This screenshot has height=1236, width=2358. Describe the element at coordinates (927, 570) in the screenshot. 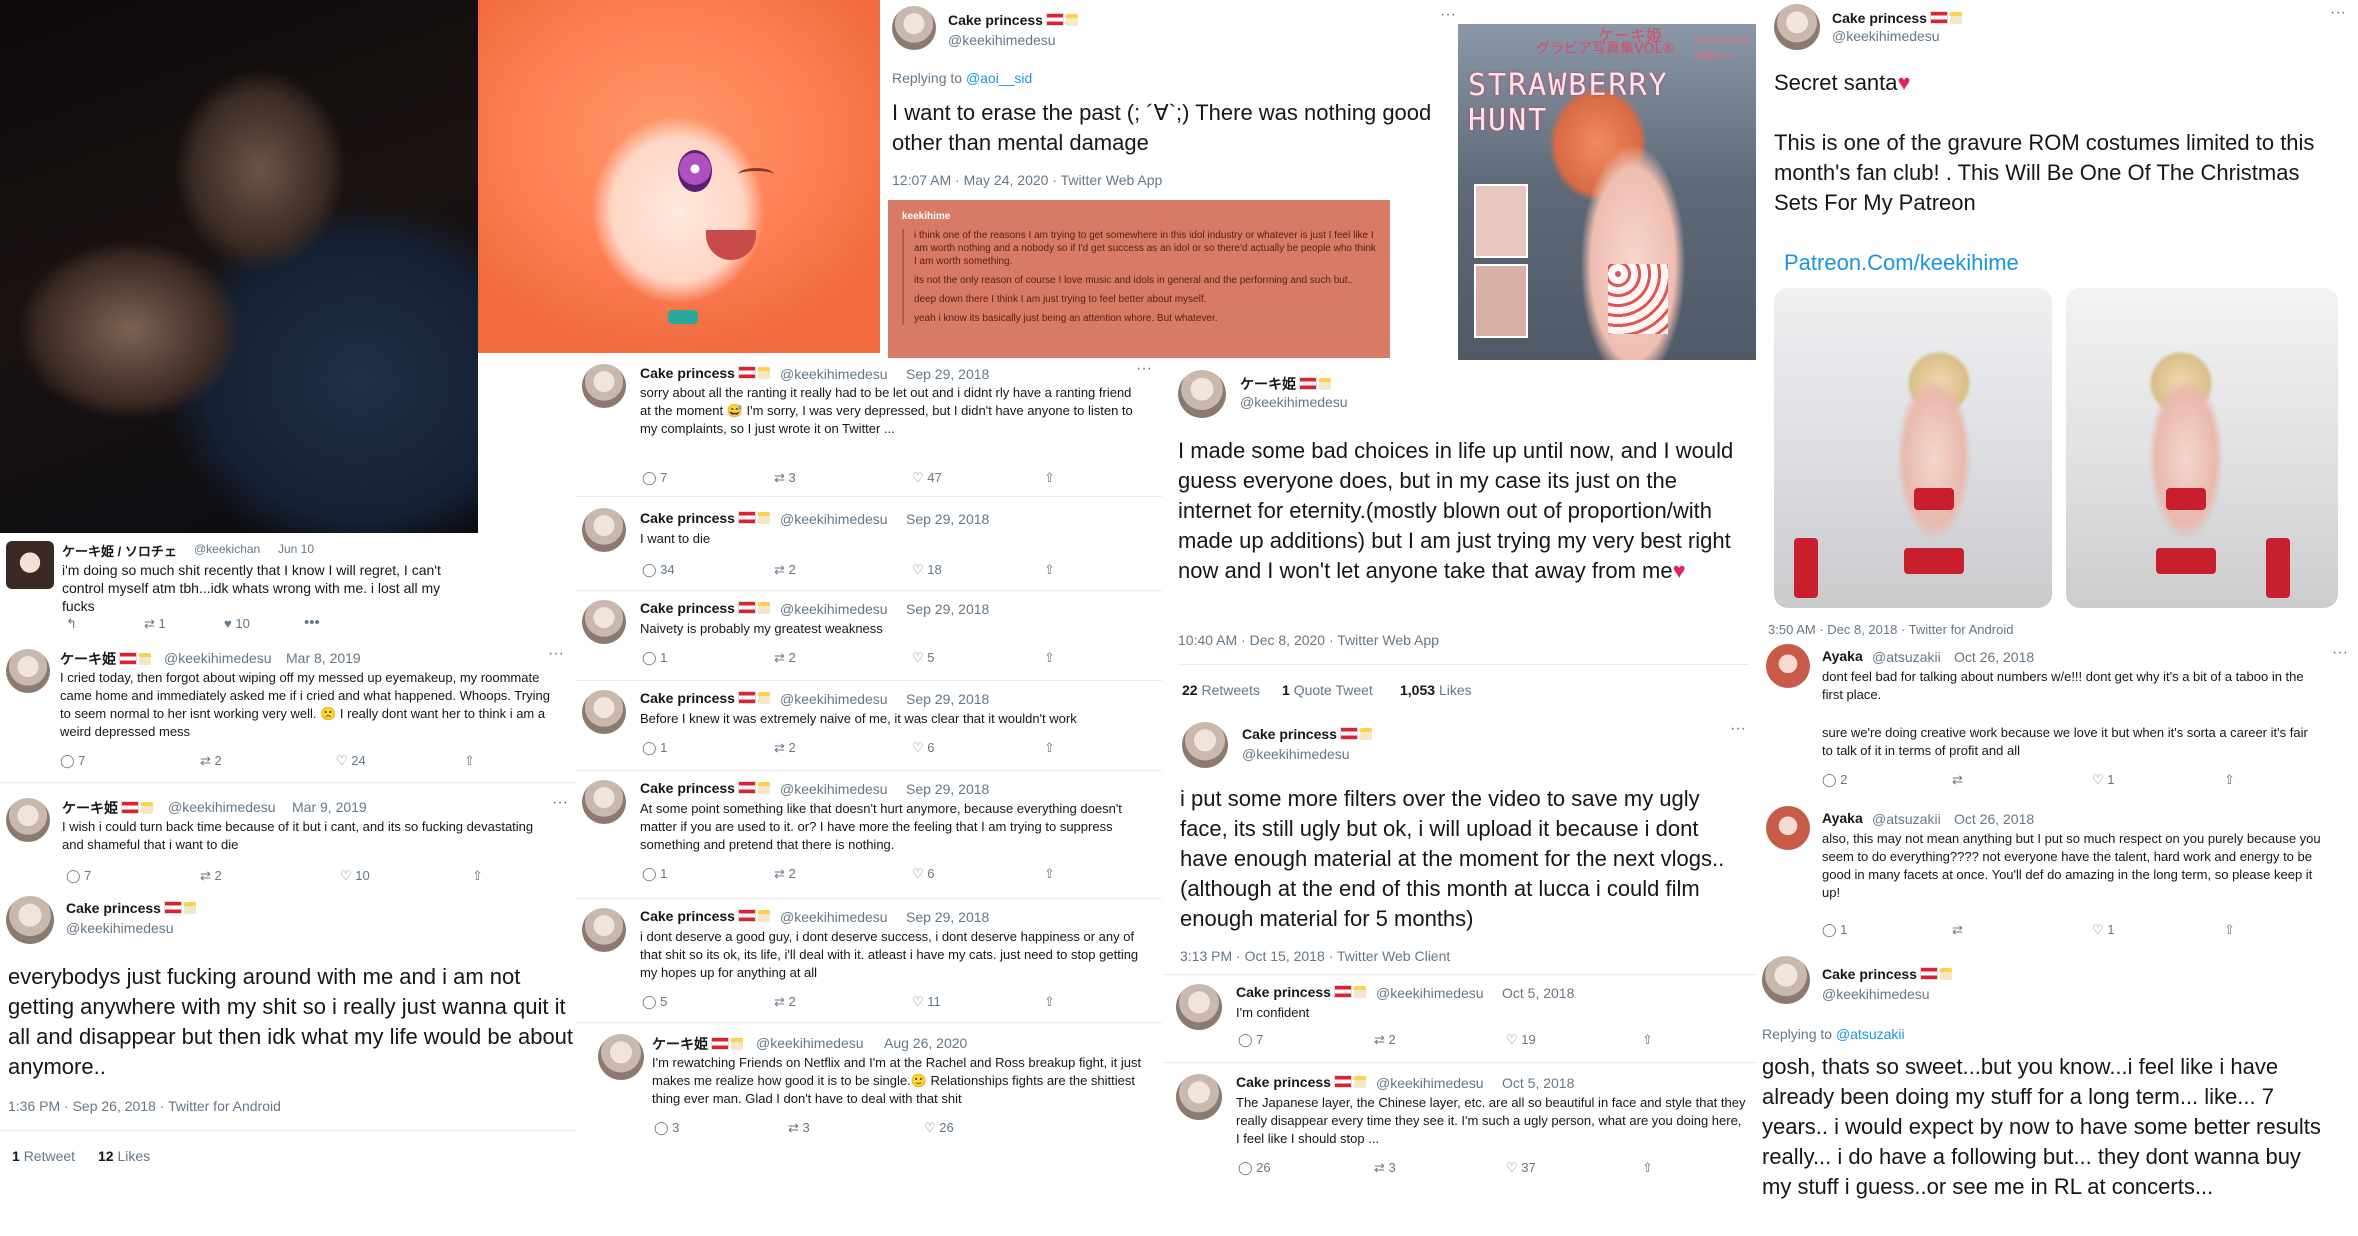

I see `like-button: ♡ 18` at that location.